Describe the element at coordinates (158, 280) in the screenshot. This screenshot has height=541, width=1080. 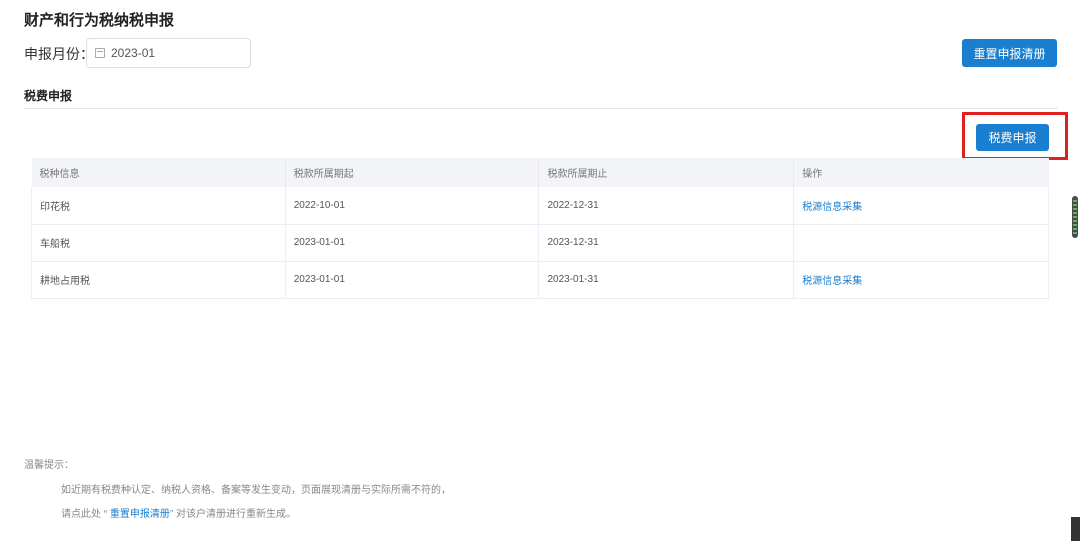
I see `tax-name-cell: 耕地占用税` at that location.